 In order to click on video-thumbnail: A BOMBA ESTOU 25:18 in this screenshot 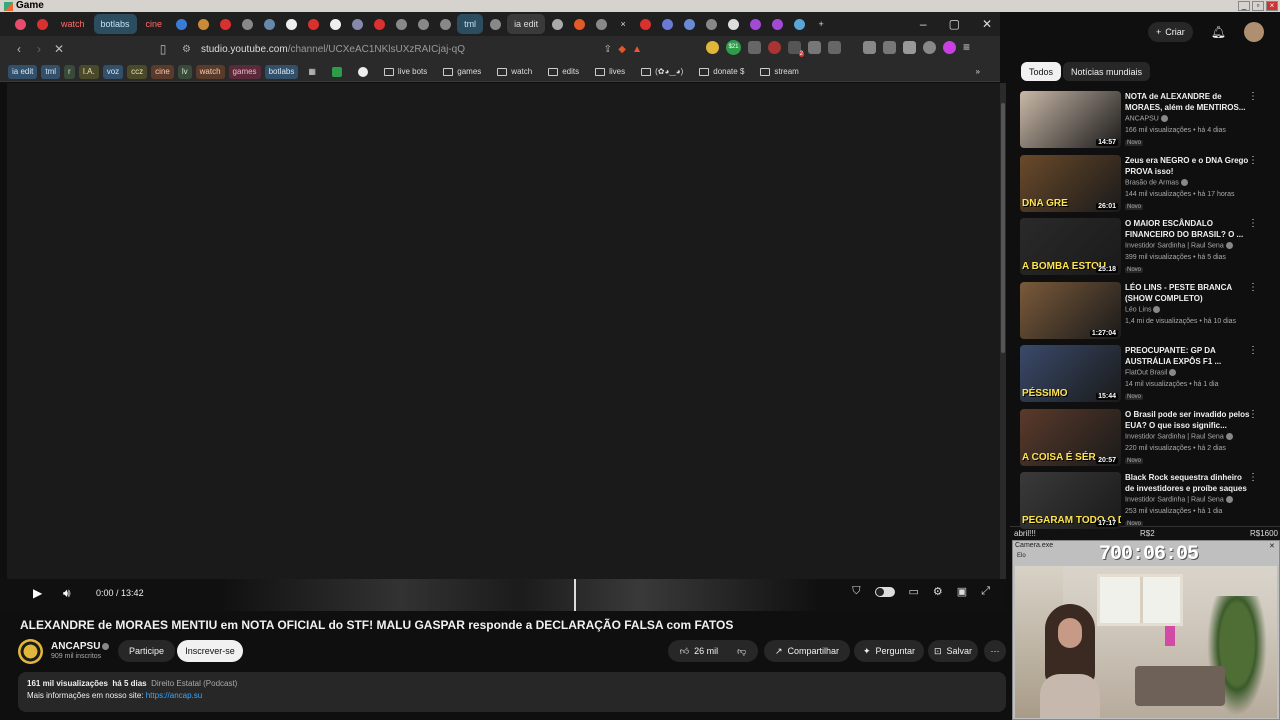, I will do `click(1070, 246)`.